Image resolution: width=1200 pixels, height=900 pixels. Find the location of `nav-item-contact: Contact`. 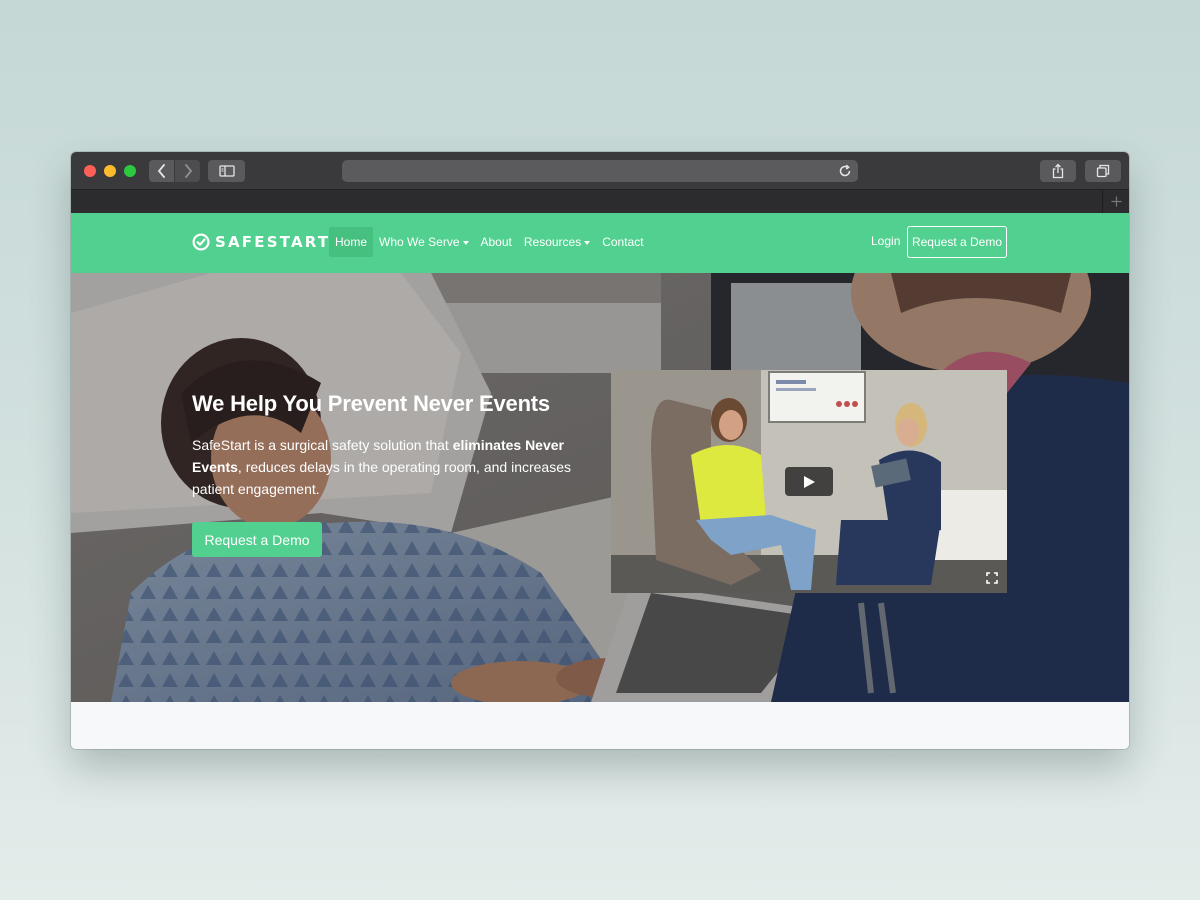

nav-item-contact: Contact is located at coordinates (622, 242).